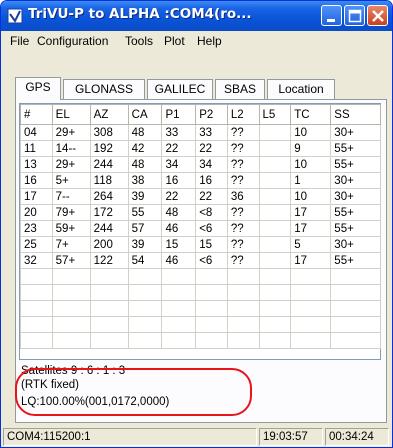 This screenshot has height=448, width=393. I want to click on table-row: 04 29+ 308 48 33 33?? 10 30+, so click(200, 132).